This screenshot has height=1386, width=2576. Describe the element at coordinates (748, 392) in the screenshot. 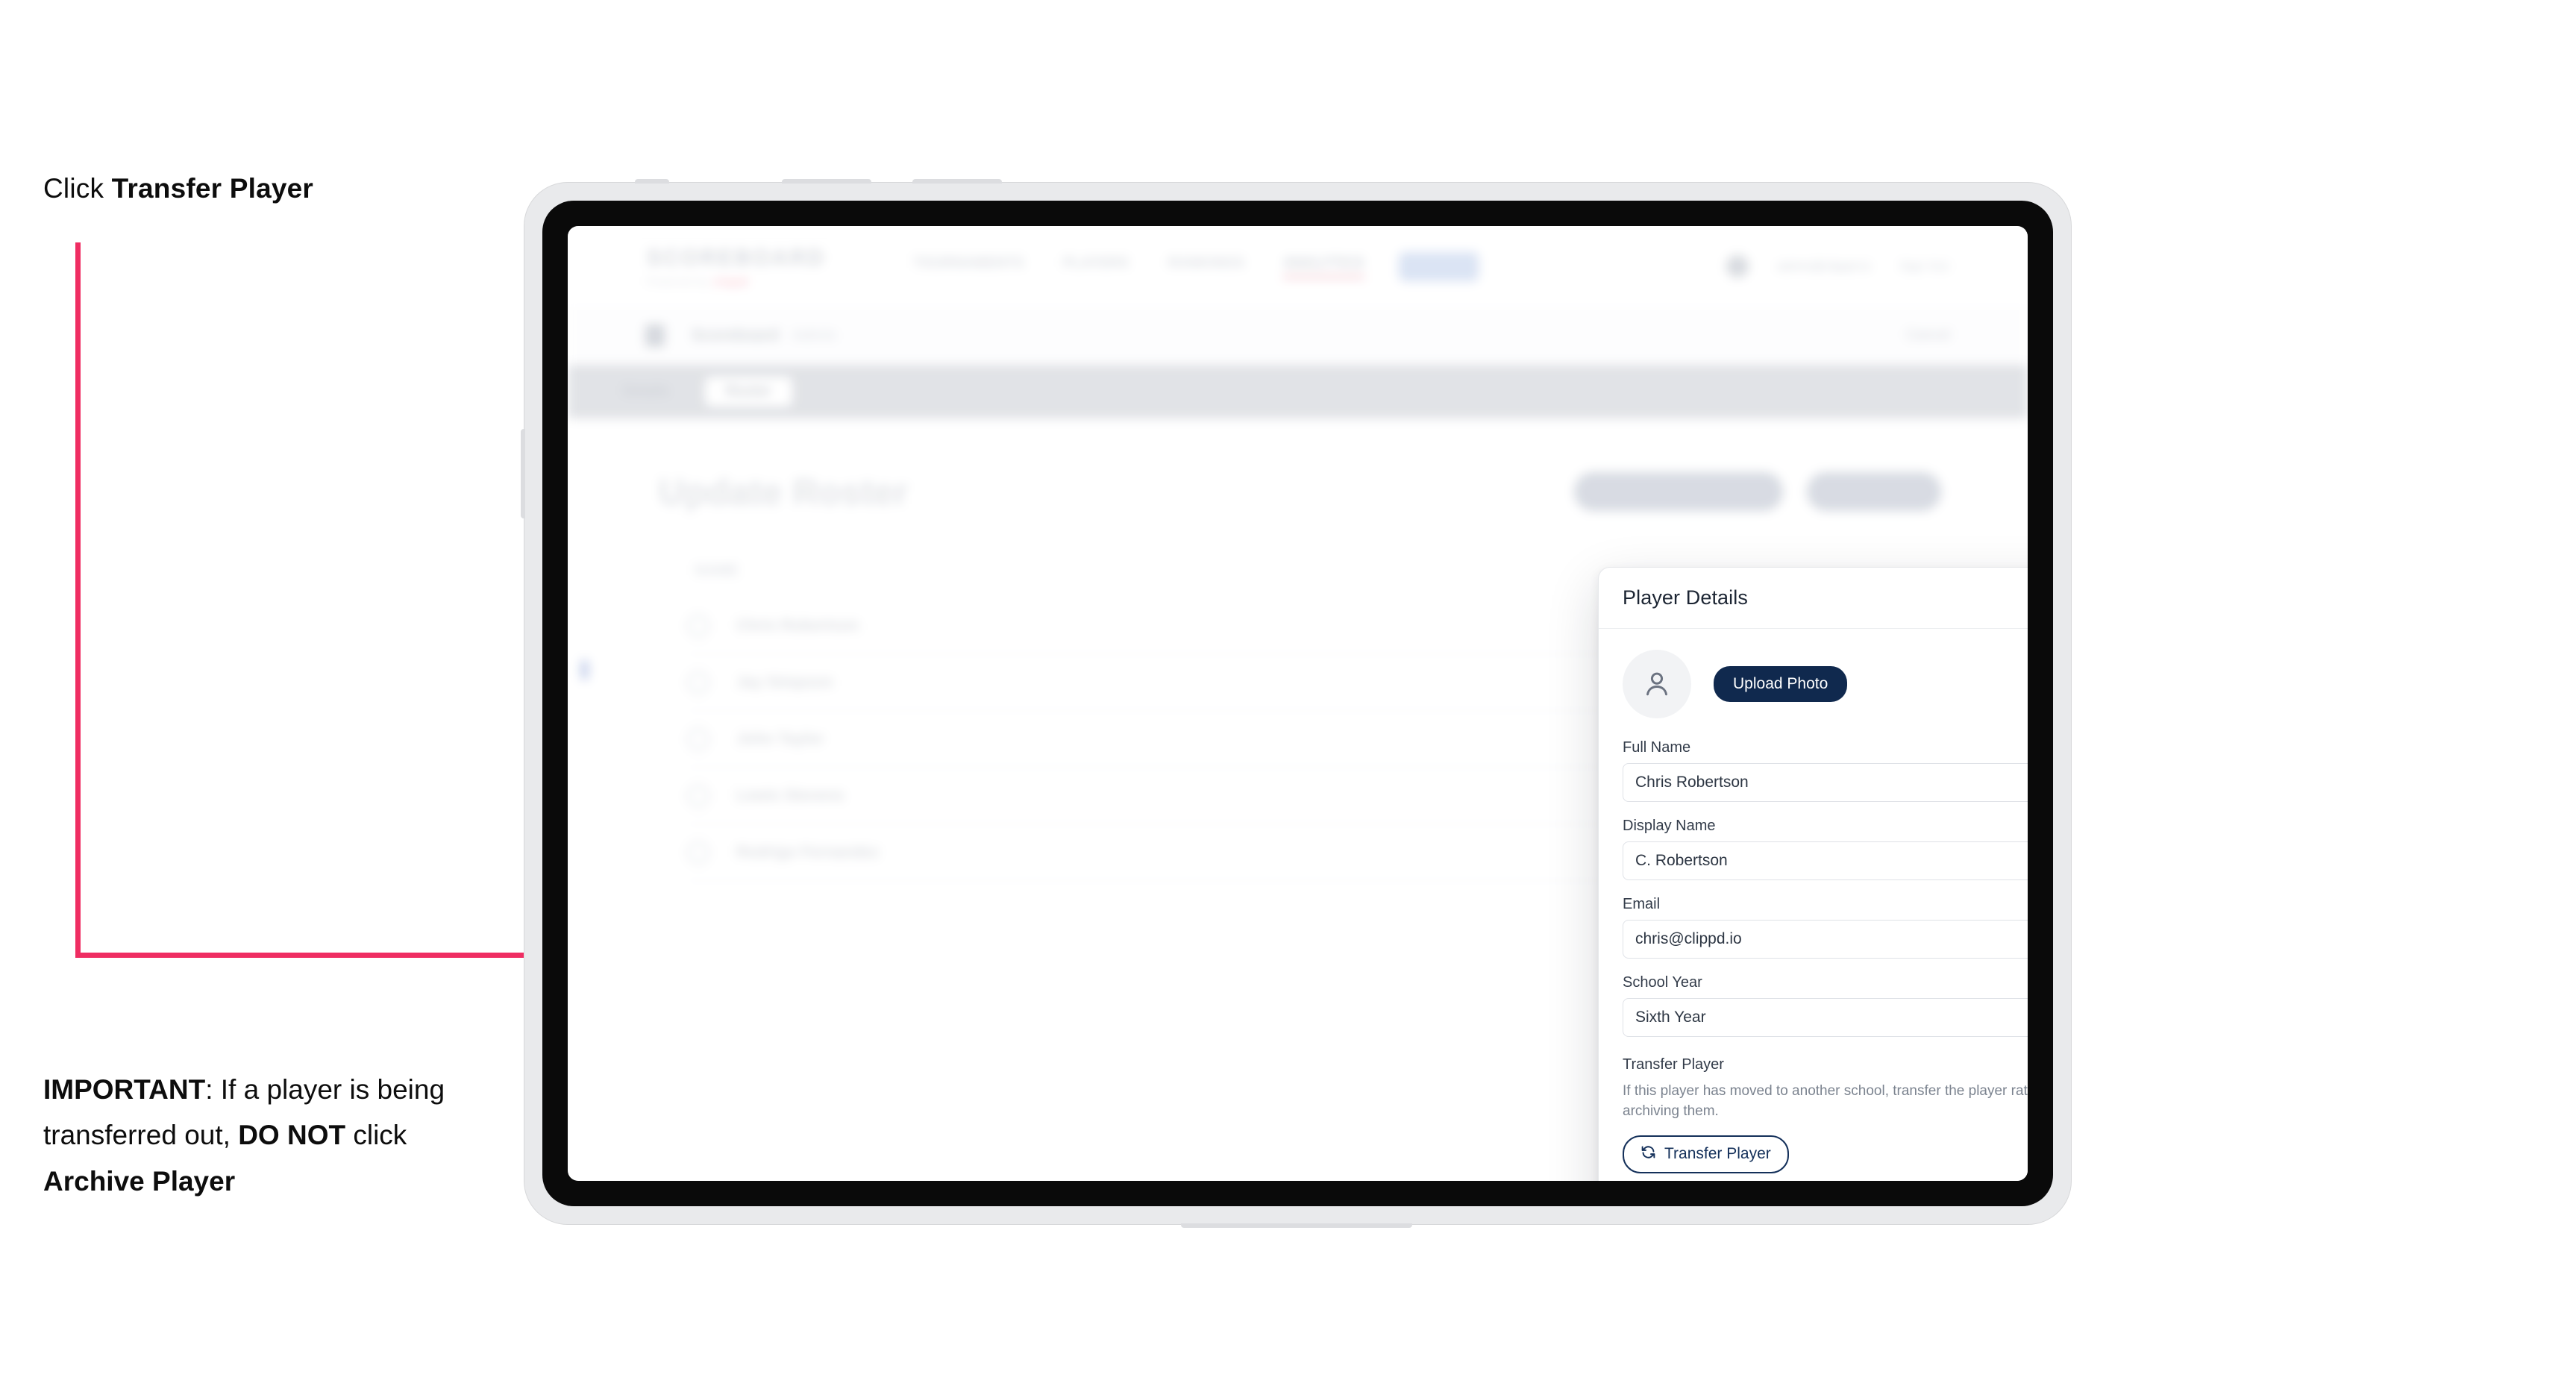

I see `tab-roster: Roster` at that location.